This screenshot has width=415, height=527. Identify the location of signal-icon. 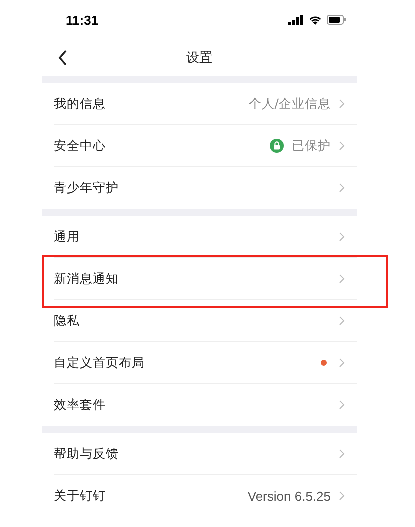
(296, 20).